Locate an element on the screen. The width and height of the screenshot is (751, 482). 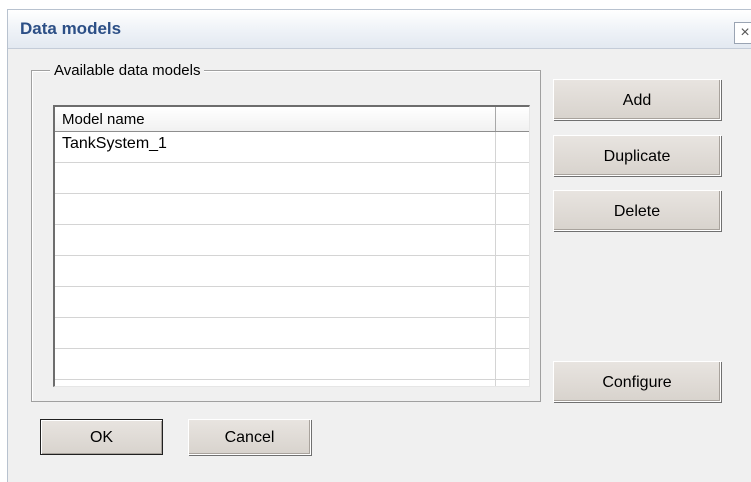
close-icon: × is located at coordinates (742, 33).